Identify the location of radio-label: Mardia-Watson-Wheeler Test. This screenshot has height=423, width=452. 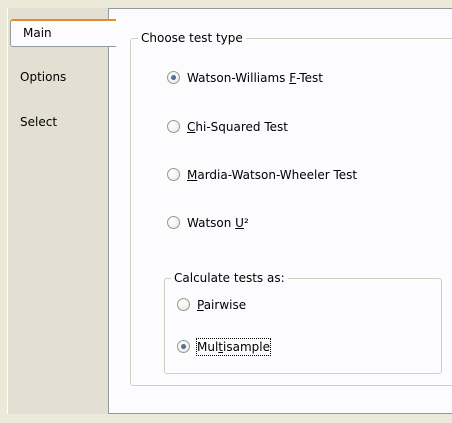
(272, 175).